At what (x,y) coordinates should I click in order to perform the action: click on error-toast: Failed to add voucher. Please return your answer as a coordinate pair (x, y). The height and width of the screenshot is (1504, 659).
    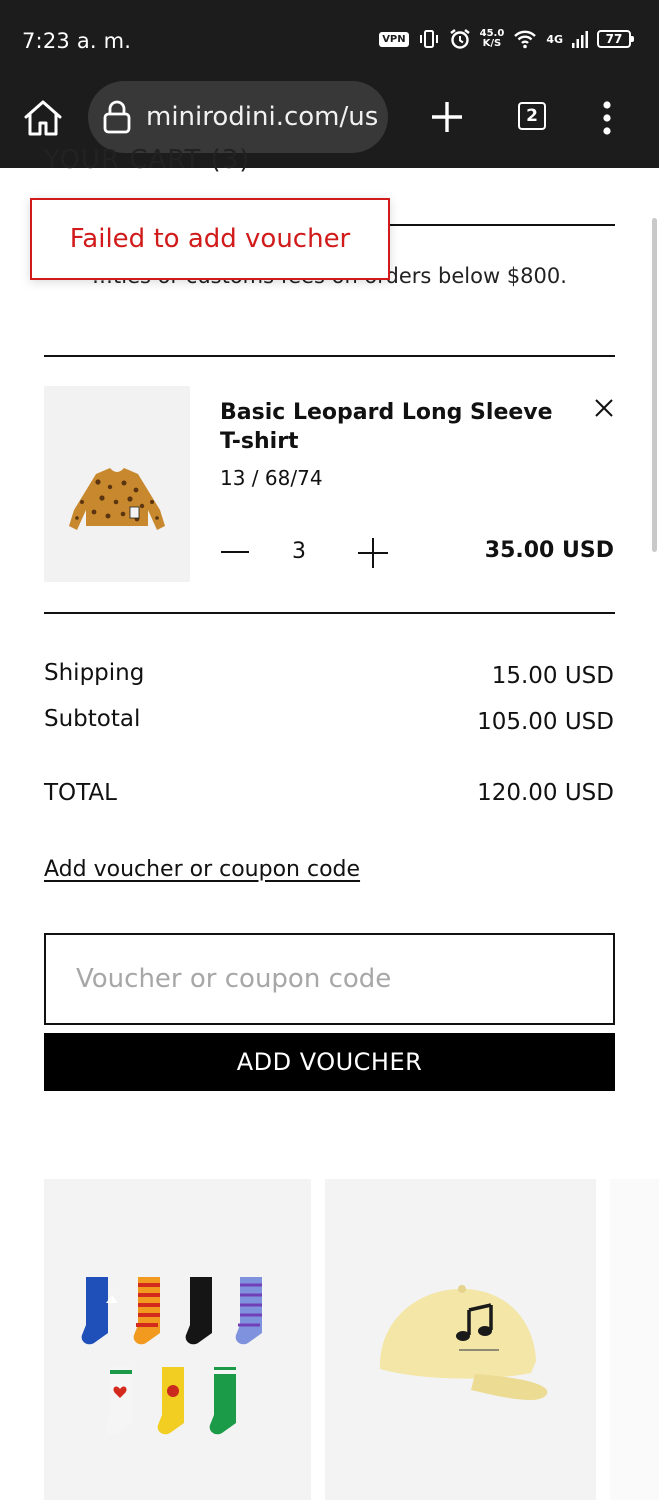
    Looking at the image, I should click on (210, 239).